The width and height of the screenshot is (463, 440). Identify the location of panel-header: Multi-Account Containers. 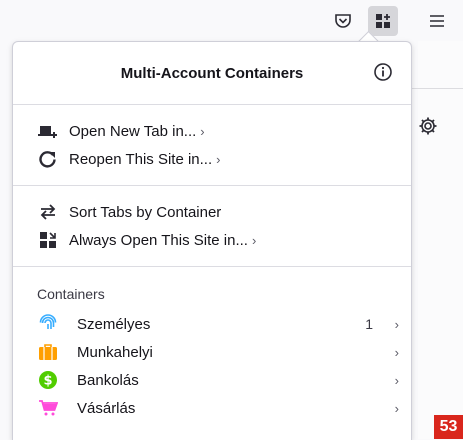
(212, 73).